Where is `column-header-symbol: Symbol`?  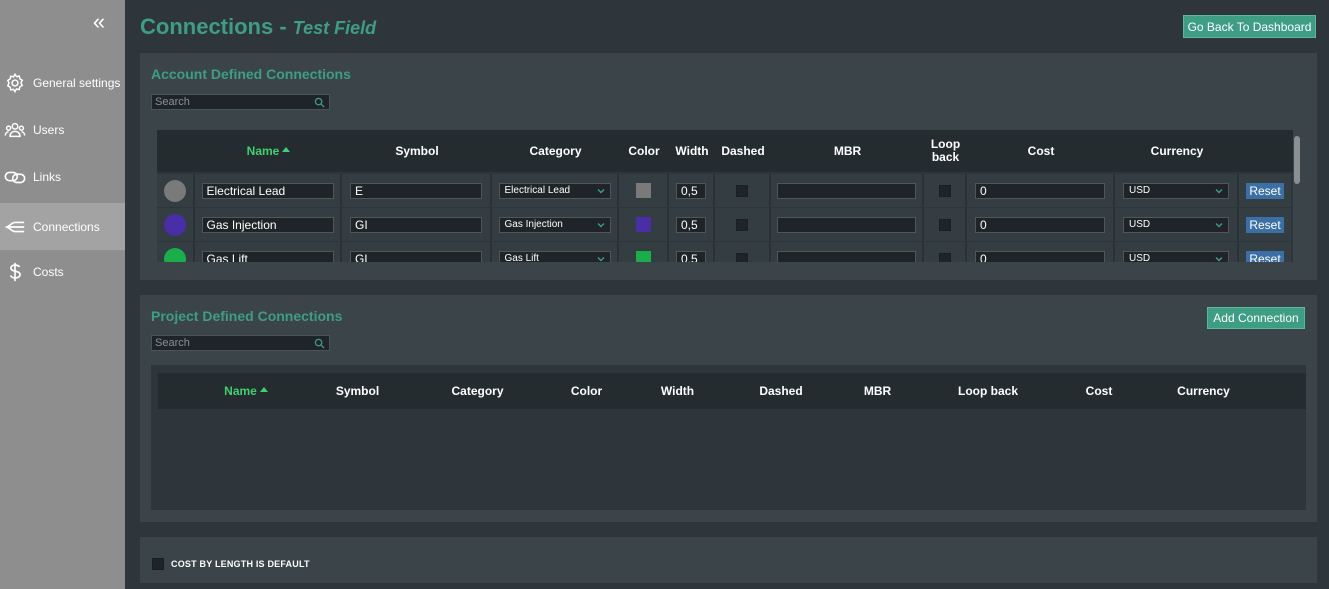
column-header-symbol: Symbol is located at coordinates (357, 390).